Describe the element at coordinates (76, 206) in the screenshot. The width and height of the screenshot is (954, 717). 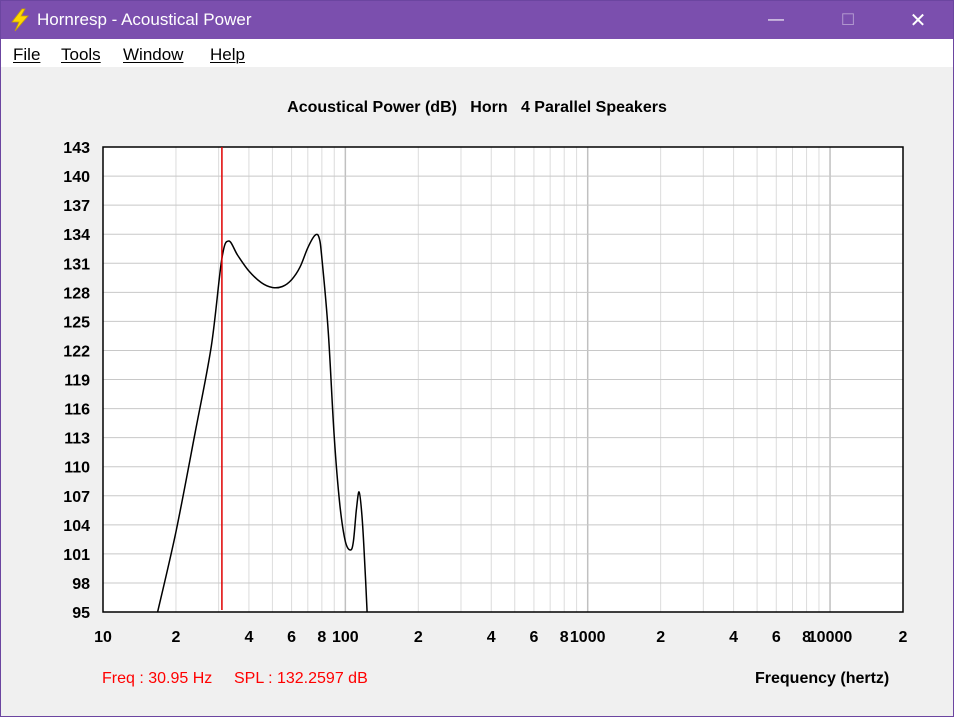
I see `y-tick-label: 137` at that location.